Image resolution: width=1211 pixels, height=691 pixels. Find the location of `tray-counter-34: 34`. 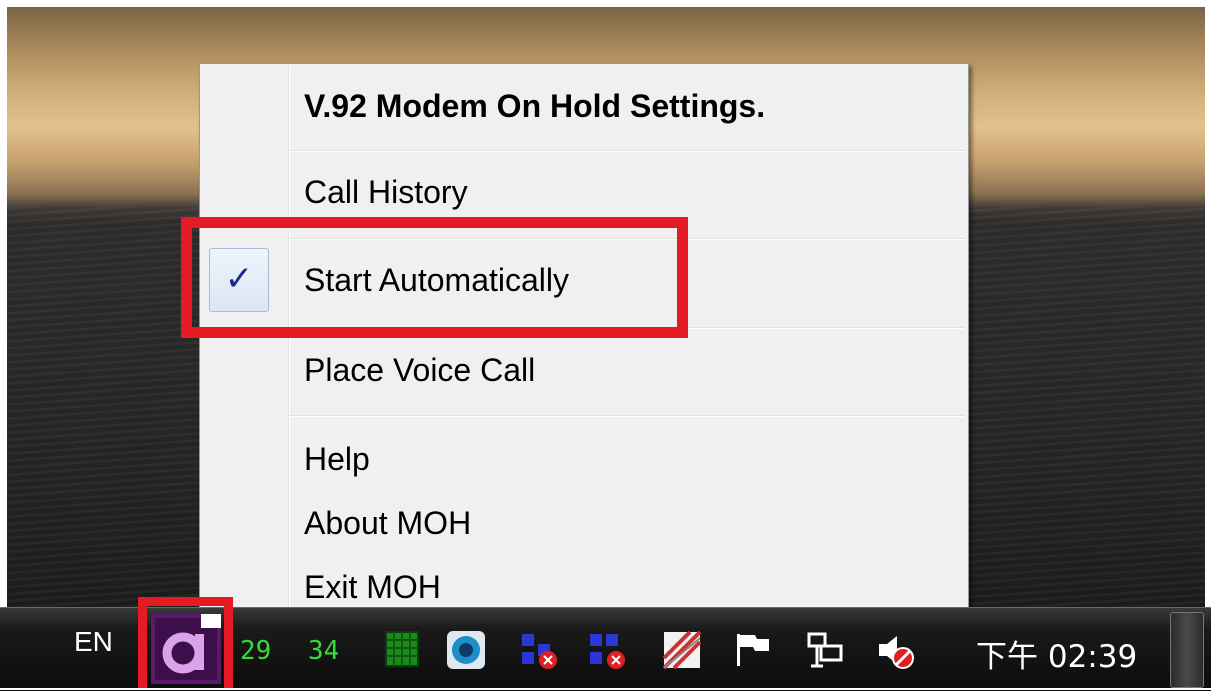

tray-counter-34: 34 is located at coordinates (323, 651).